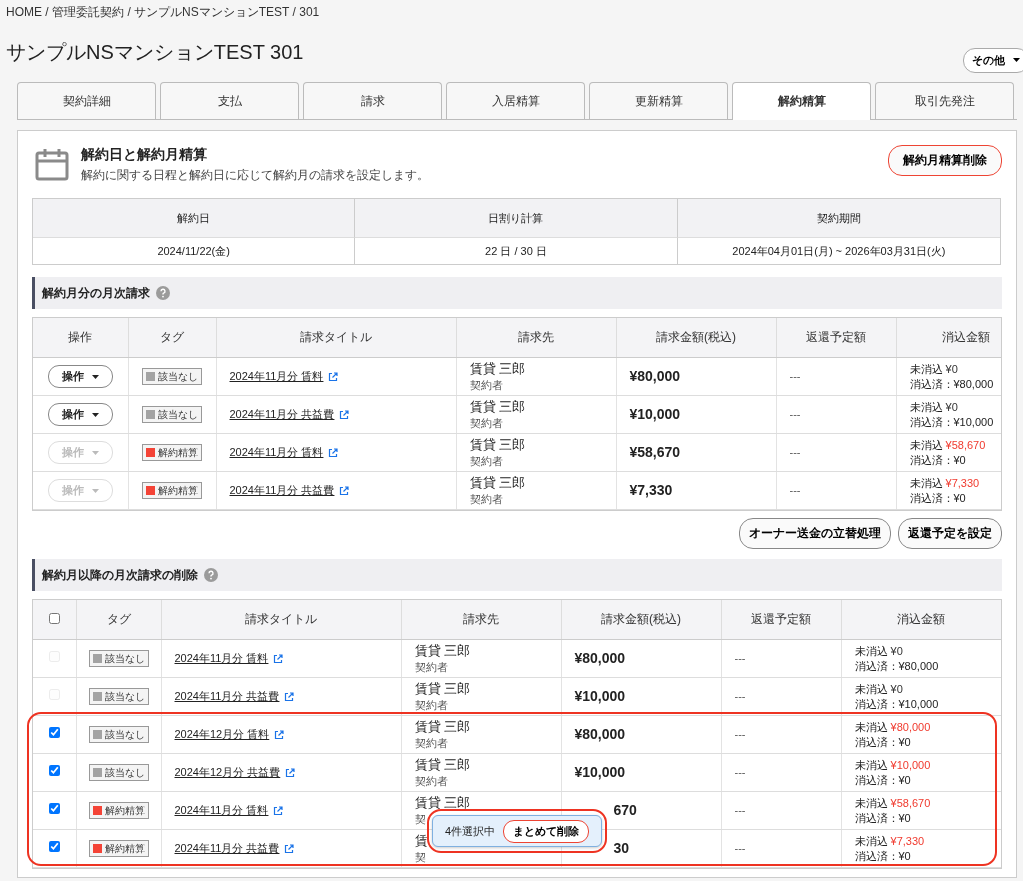 The height and width of the screenshot is (881, 1023). Describe the element at coordinates (372, 100) in the screenshot. I see `tab: 請求` at that location.